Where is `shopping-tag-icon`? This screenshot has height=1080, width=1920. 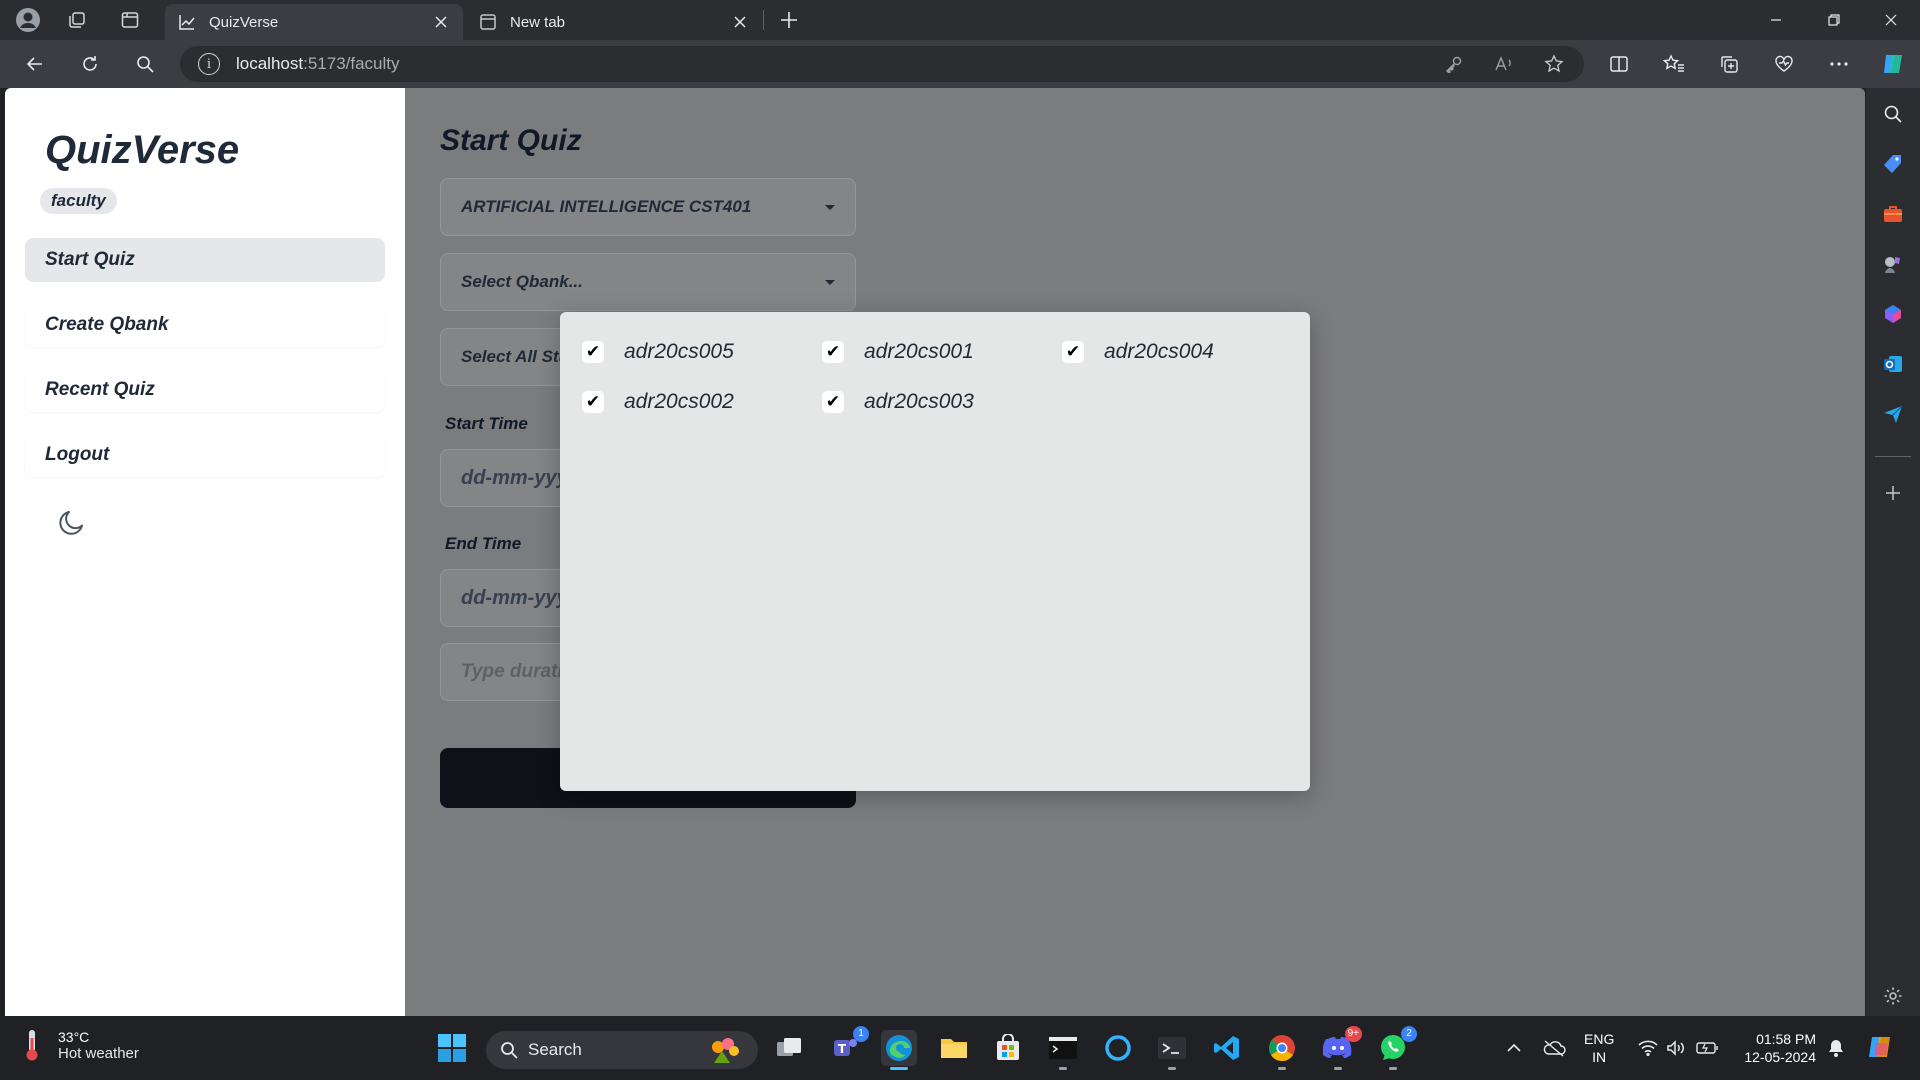
shopping-tag-icon is located at coordinates (1893, 164).